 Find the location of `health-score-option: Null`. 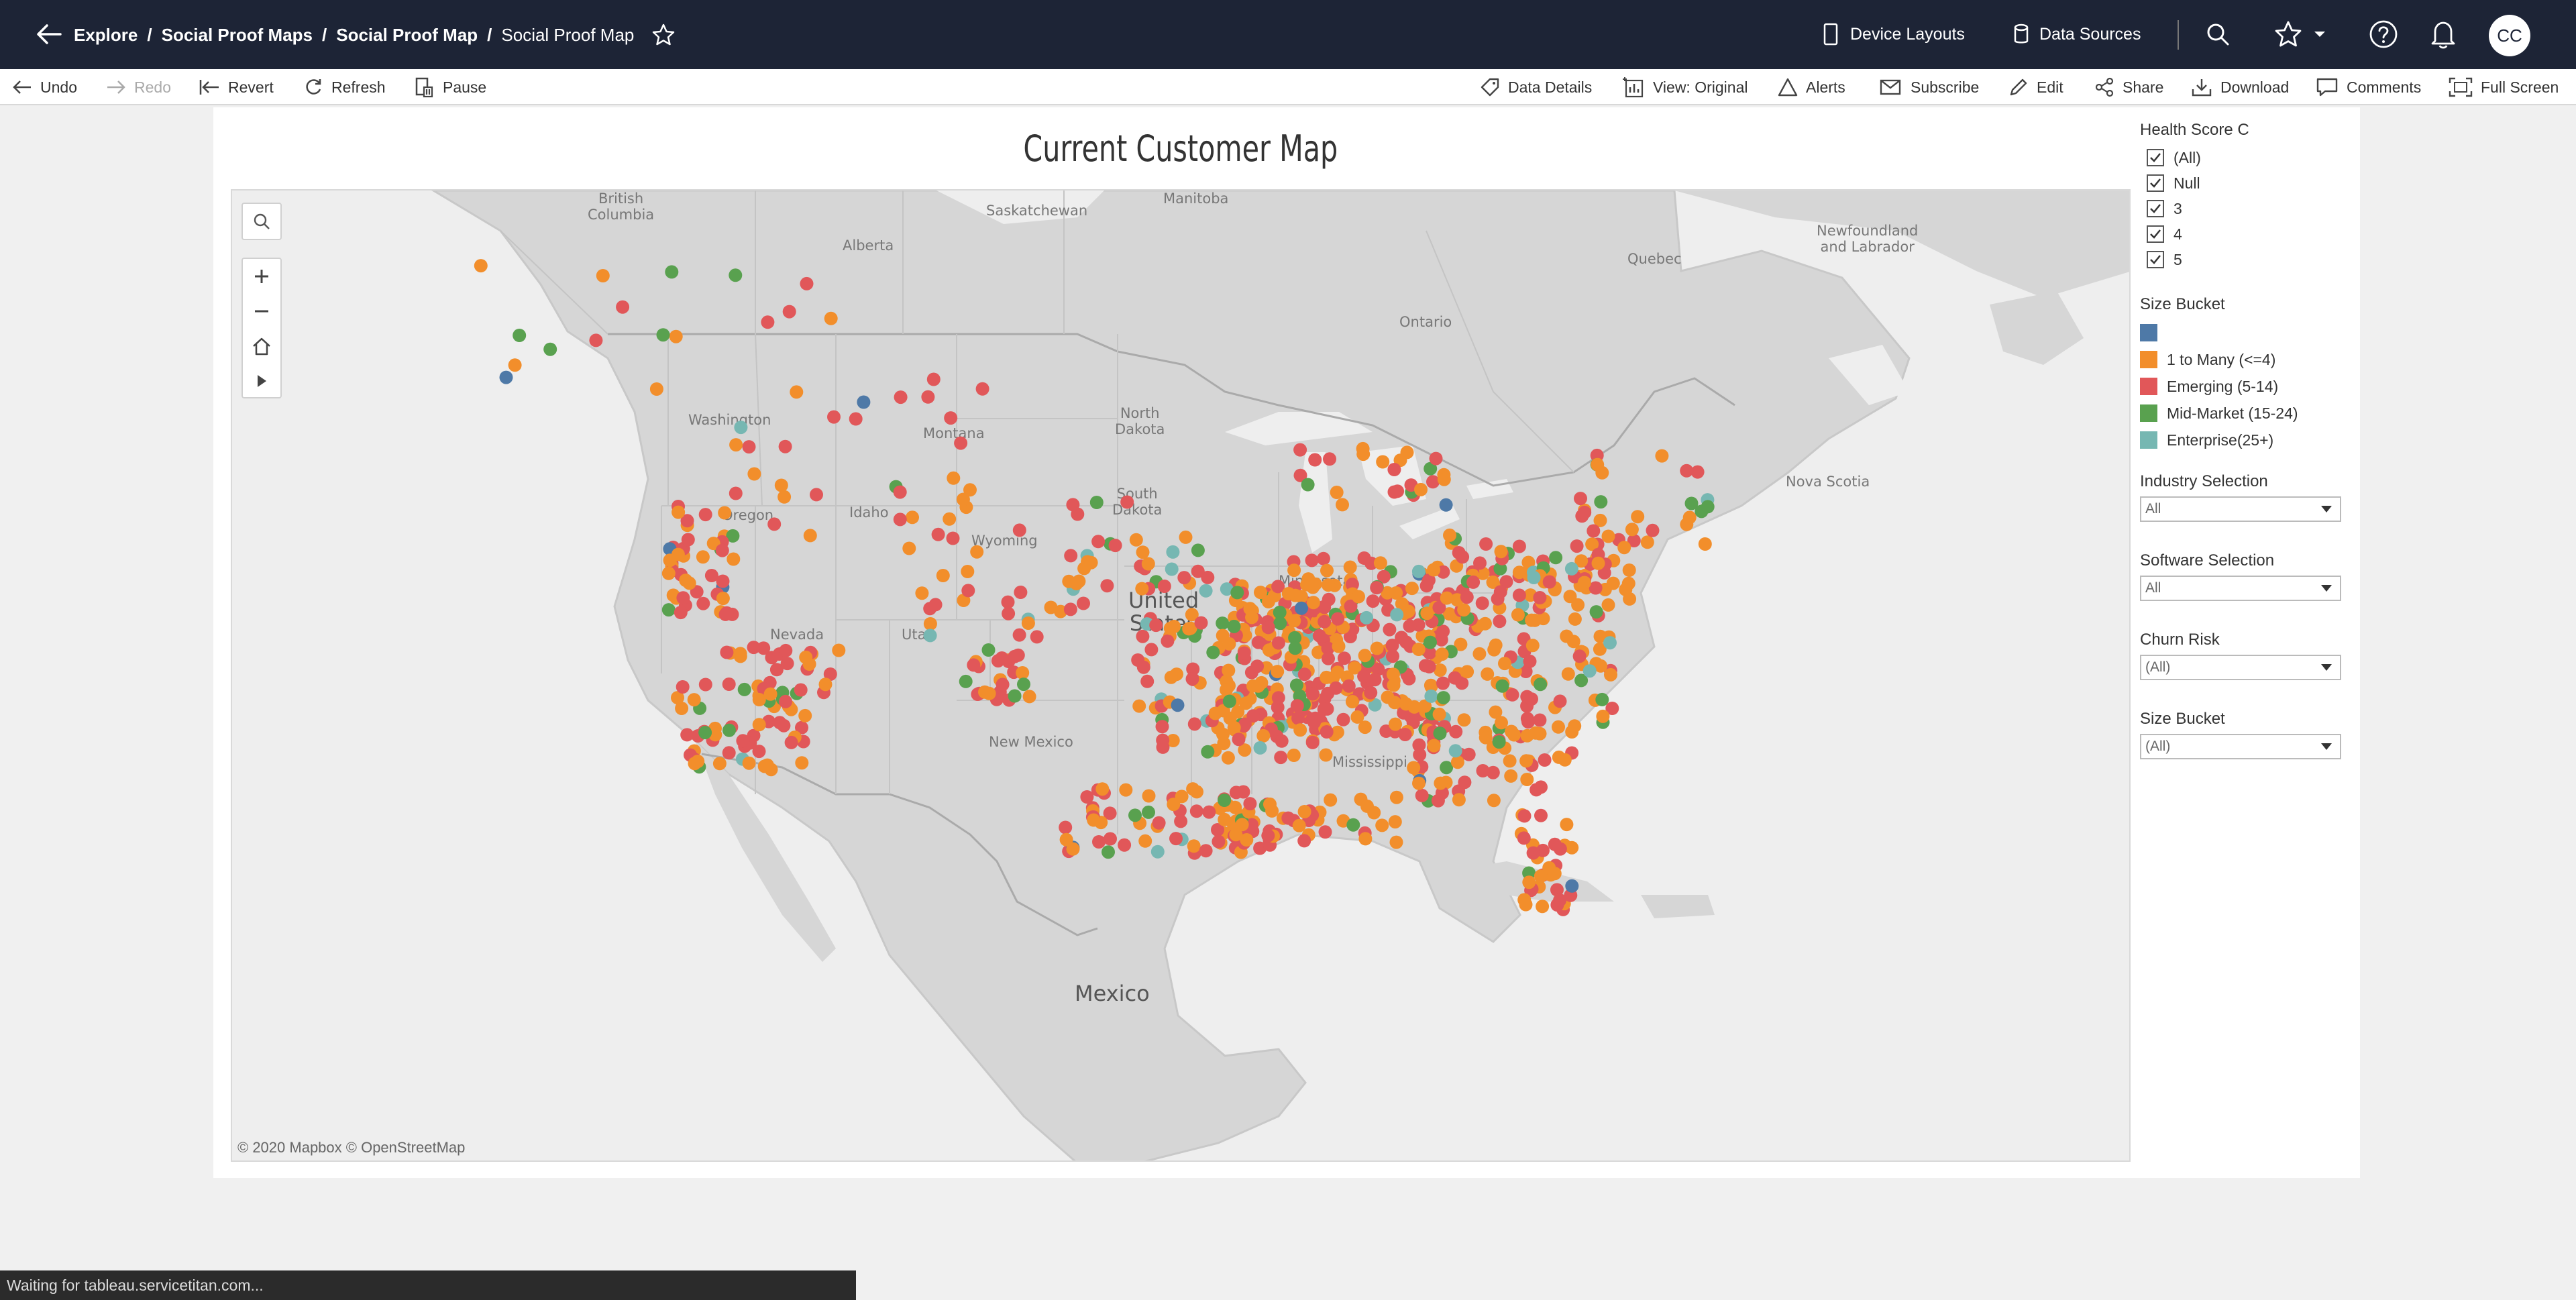

health-score-option: Null is located at coordinates (2244, 183).